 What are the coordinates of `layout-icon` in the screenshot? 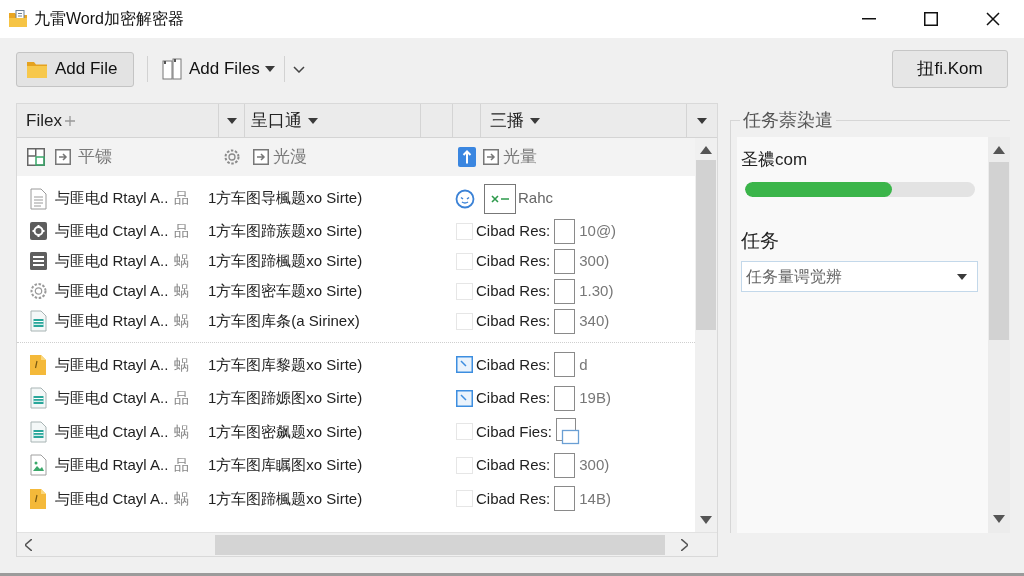 It's located at (36, 157).